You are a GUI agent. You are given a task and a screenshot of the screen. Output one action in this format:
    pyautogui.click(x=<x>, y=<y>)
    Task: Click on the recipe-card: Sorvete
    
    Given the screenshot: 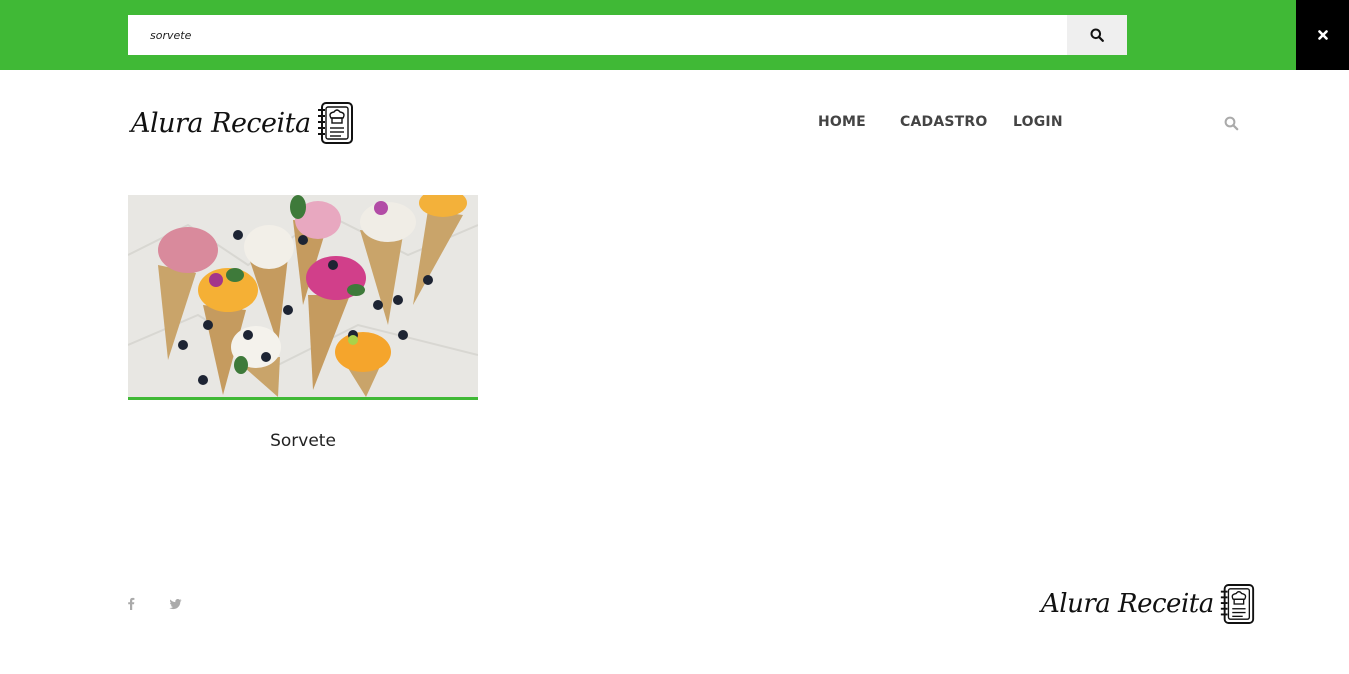 What is the action you would take?
    pyautogui.click(x=303, y=330)
    